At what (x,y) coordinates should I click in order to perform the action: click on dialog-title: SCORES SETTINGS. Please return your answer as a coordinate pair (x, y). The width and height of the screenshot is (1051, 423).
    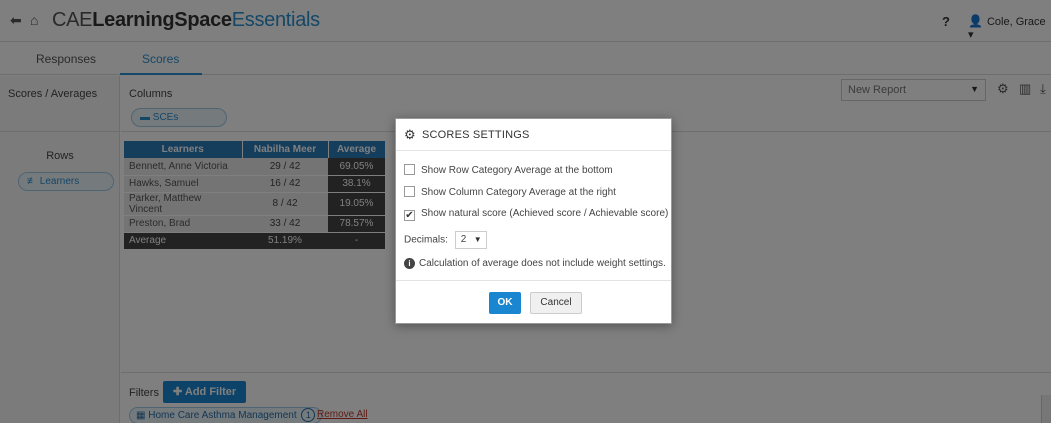
    Looking at the image, I should click on (476, 135).